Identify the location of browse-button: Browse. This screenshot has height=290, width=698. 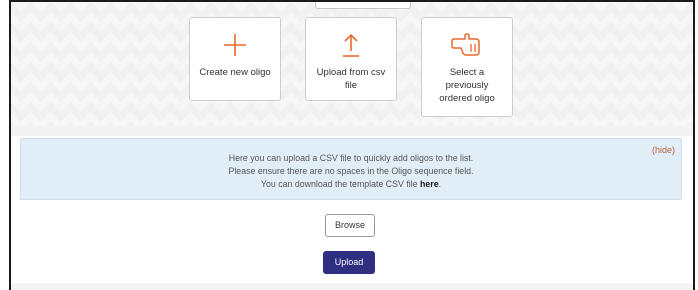
(350, 225).